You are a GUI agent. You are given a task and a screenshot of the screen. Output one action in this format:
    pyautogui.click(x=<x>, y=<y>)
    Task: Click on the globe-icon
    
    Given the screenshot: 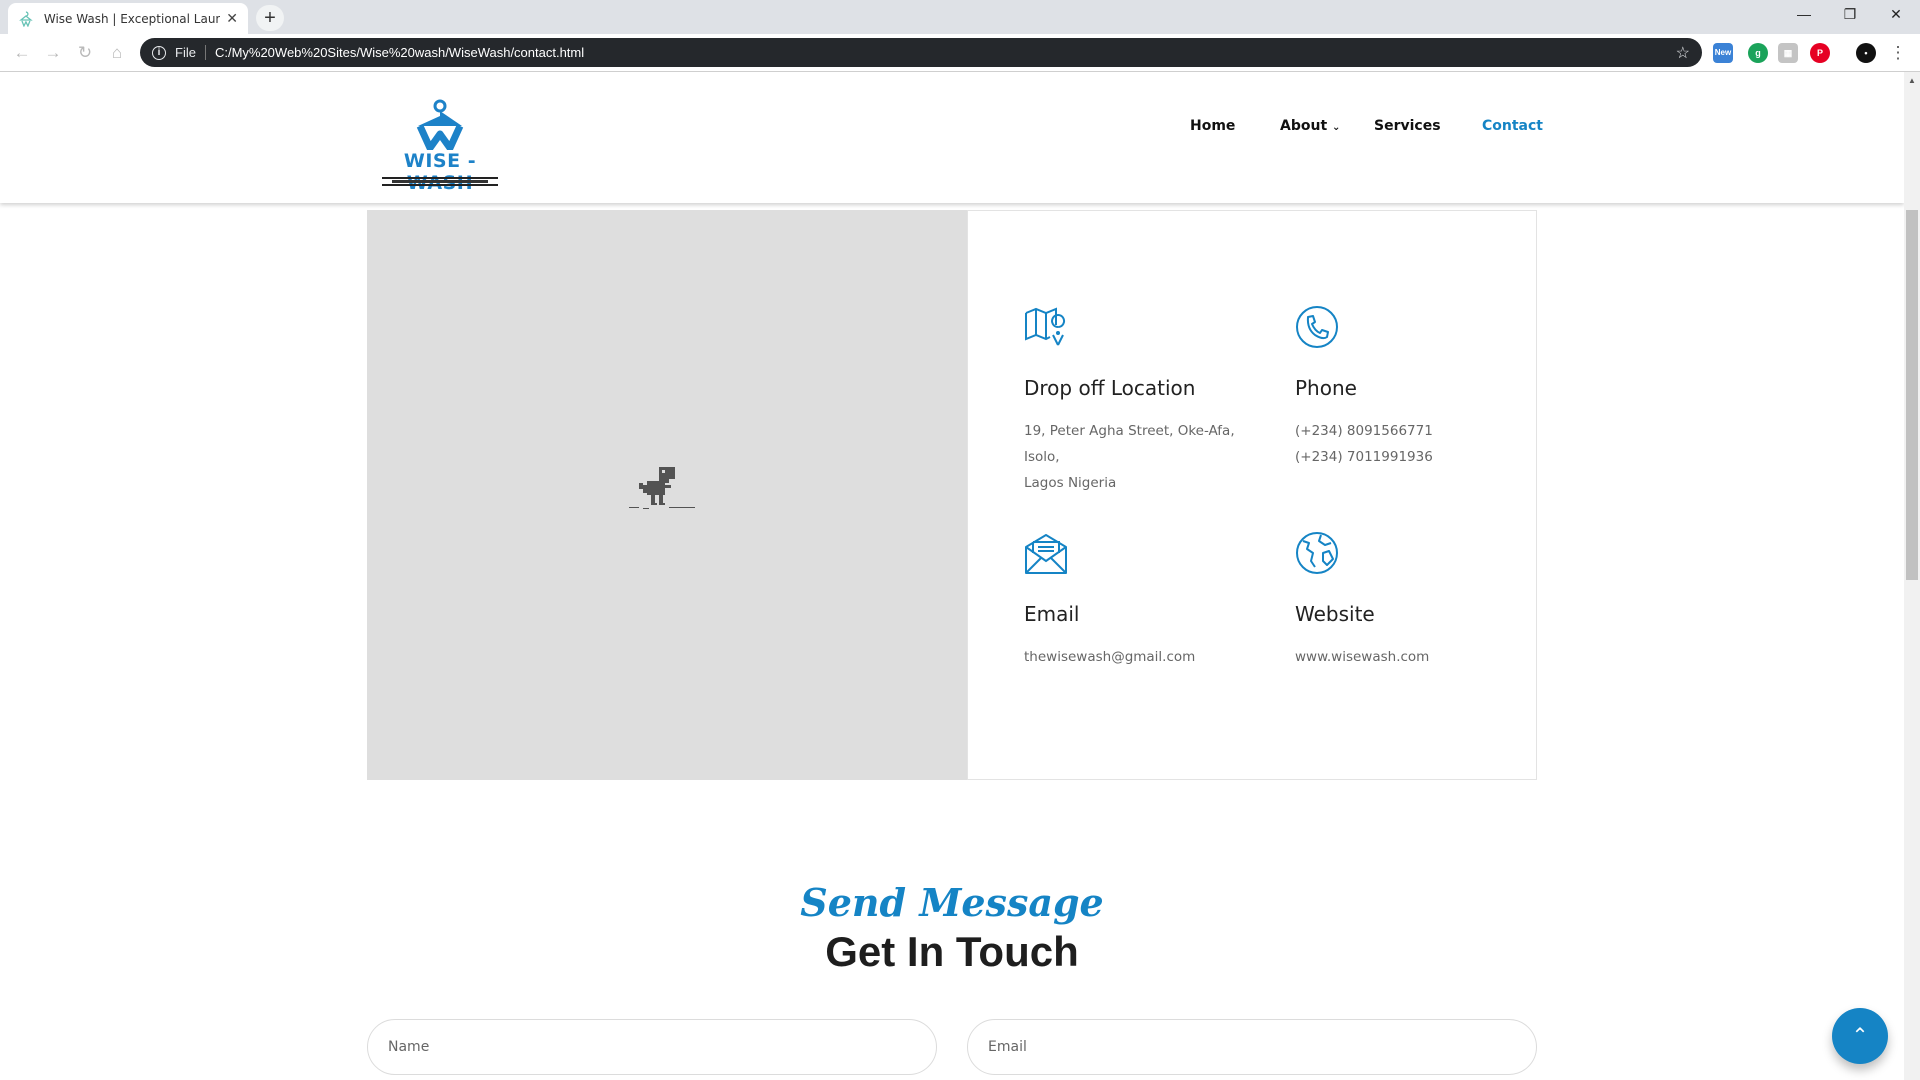 What is the action you would take?
    pyautogui.click(x=1317, y=553)
    